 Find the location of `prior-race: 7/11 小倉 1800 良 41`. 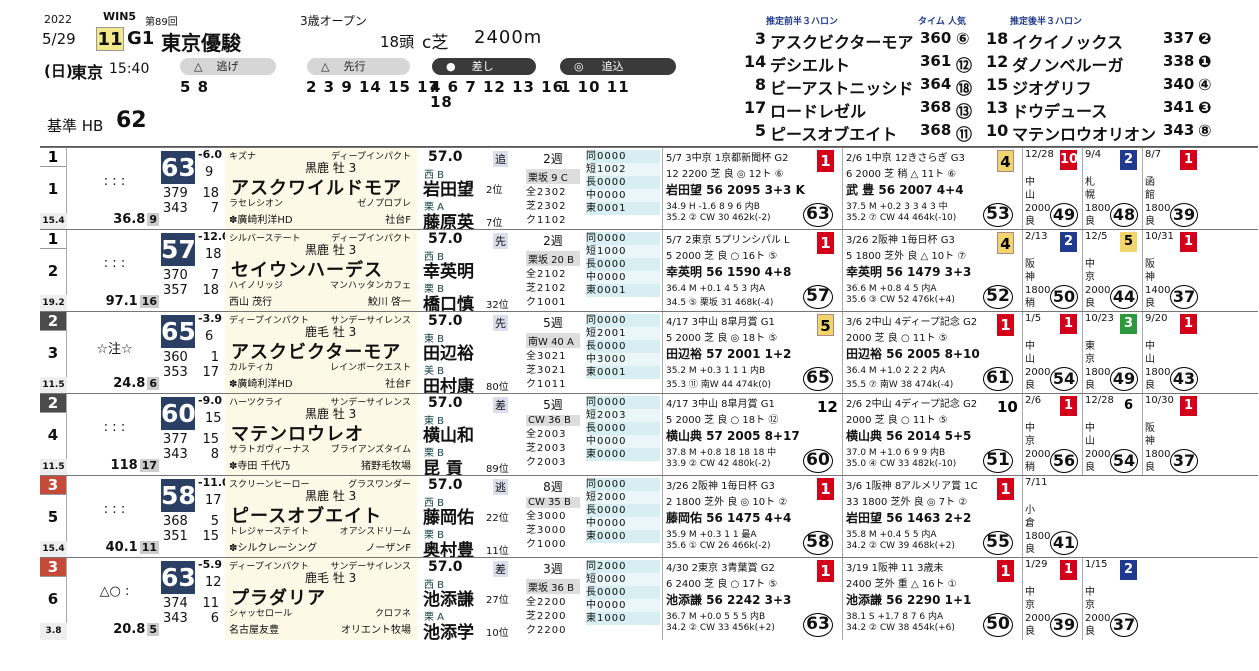

prior-race: 7/11 小倉 1800 良 41 is located at coordinates (1051, 517).